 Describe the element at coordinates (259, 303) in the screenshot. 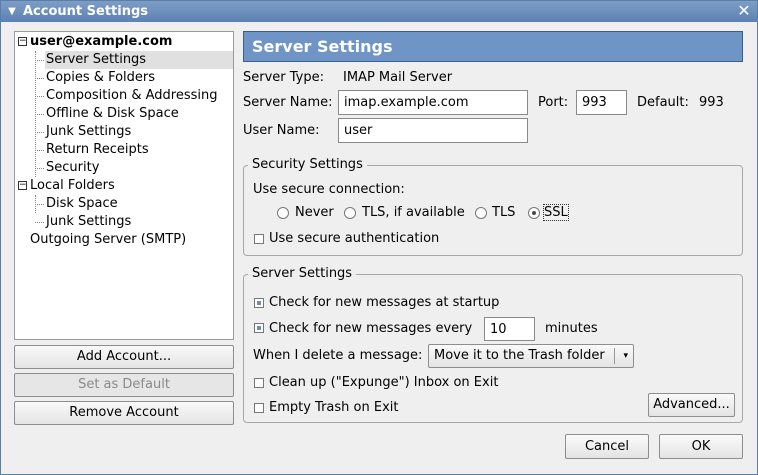

I see `check-startup-checkbox` at that location.